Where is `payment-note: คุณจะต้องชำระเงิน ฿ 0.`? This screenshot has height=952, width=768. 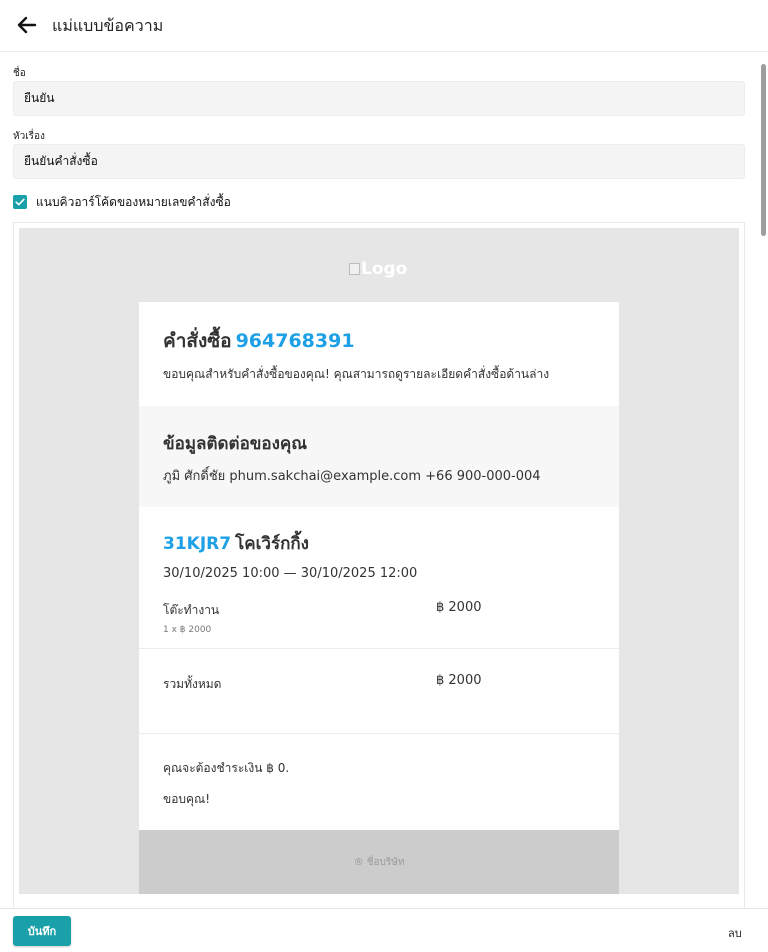 payment-note: คุณจะต้องชำระเงิน ฿ 0. is located at coordinates (226, 768).